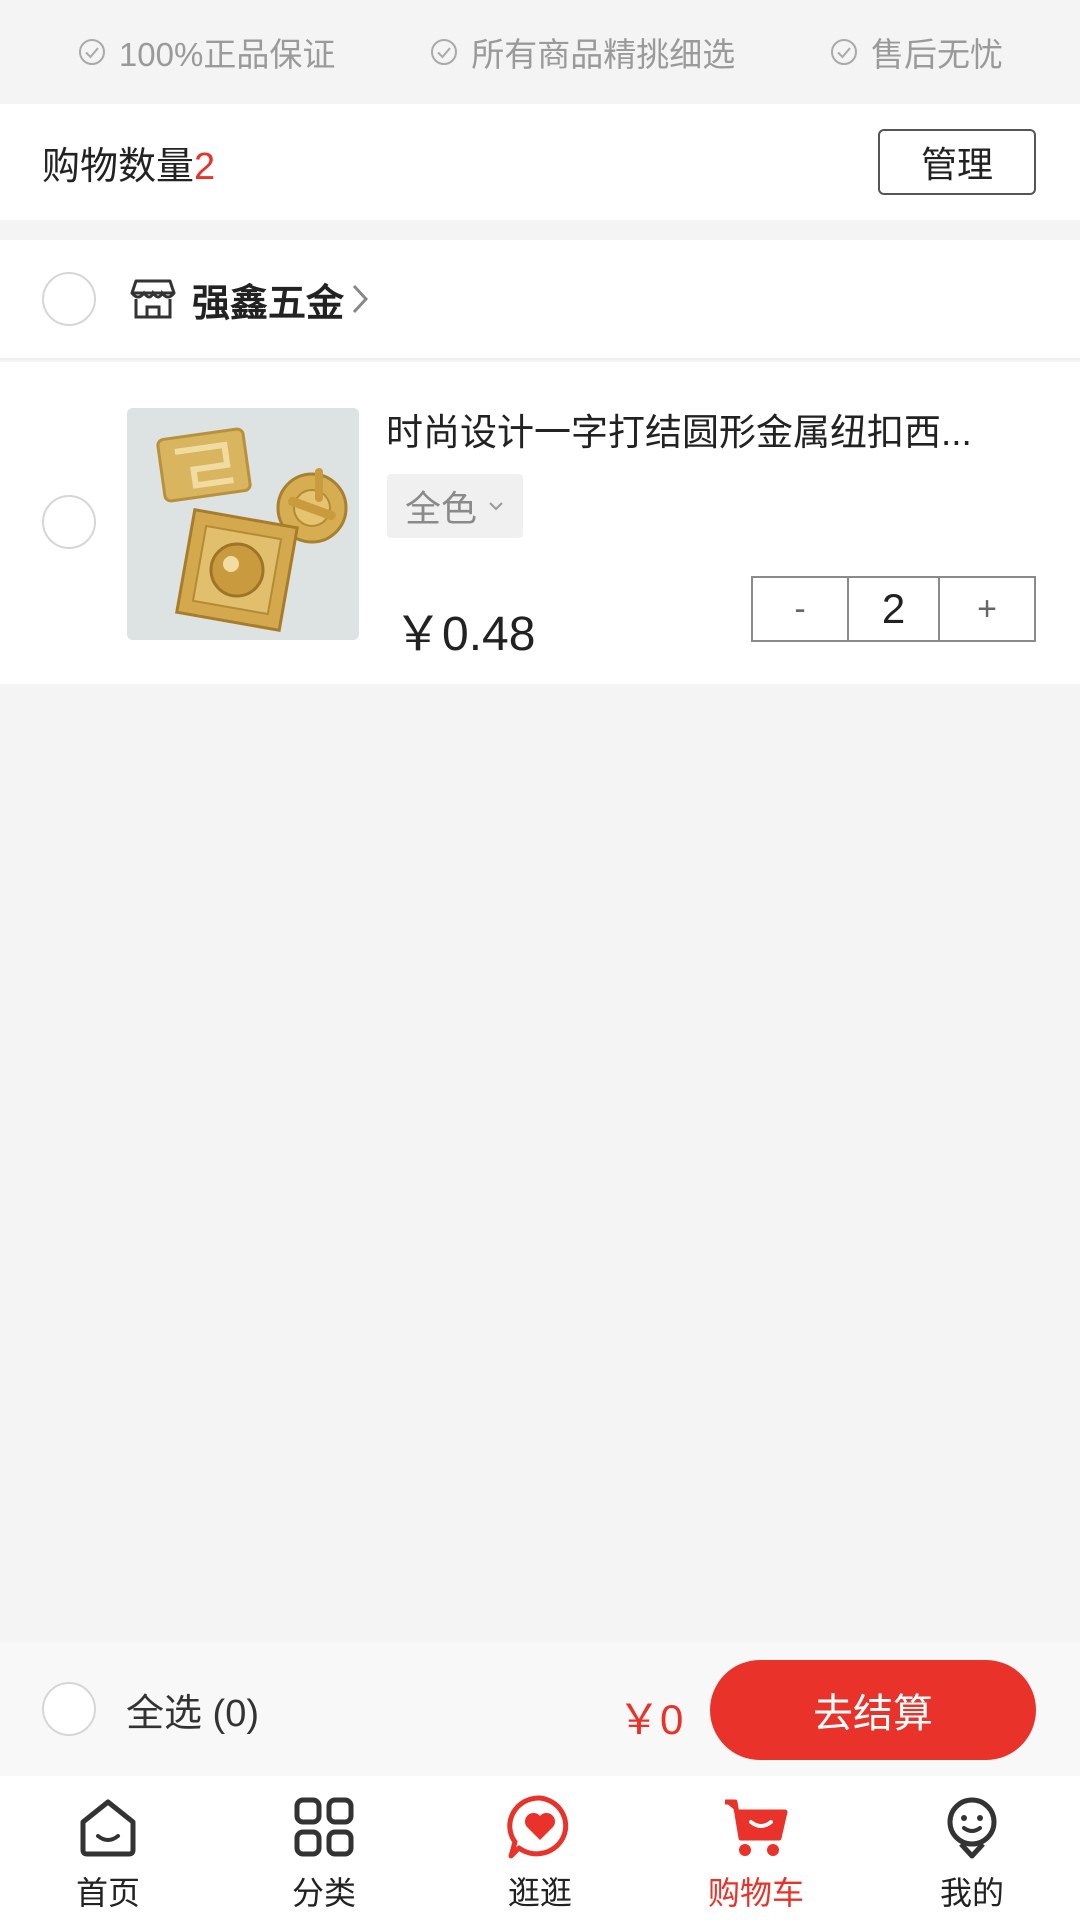 The width and height of the screenshot is (1080, 1920). I want to click on guarantee-item: 售后无忧, so click(916, 52).